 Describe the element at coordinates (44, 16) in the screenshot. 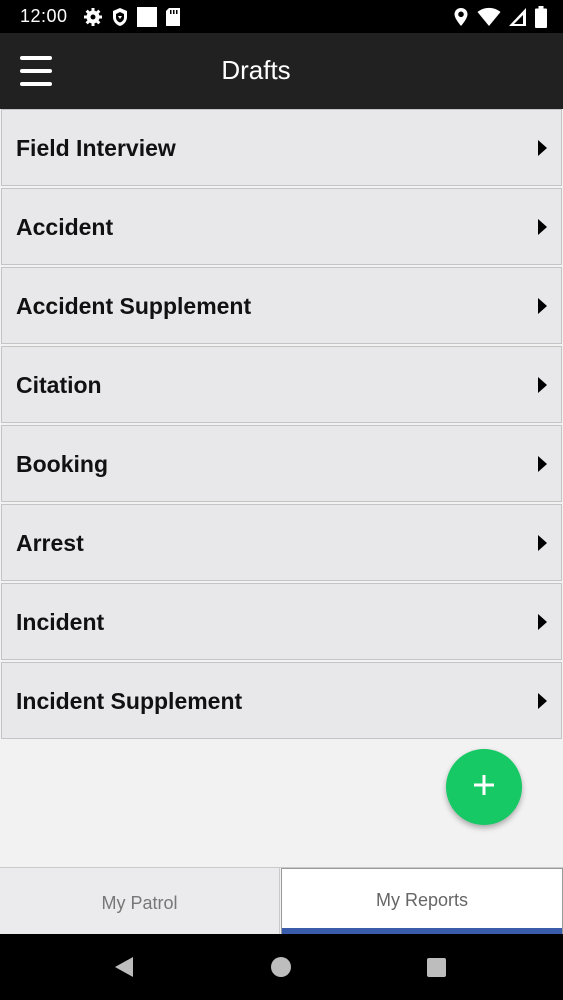

I see `status-time: 12:00` at that location.